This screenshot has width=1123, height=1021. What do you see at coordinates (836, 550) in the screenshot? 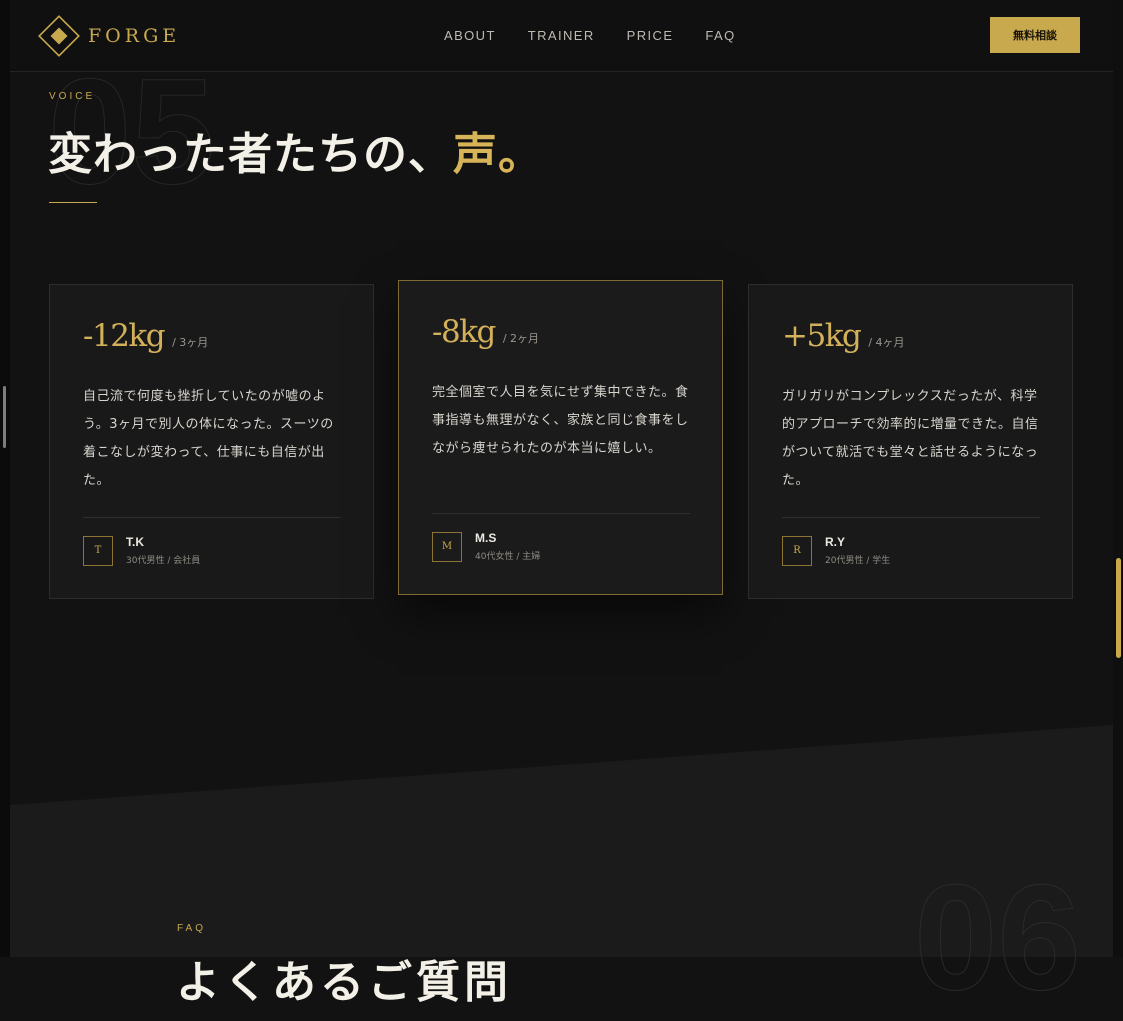
I see `author: R R.Y 20代男性 / 学生` at bounding box center [836, 550].